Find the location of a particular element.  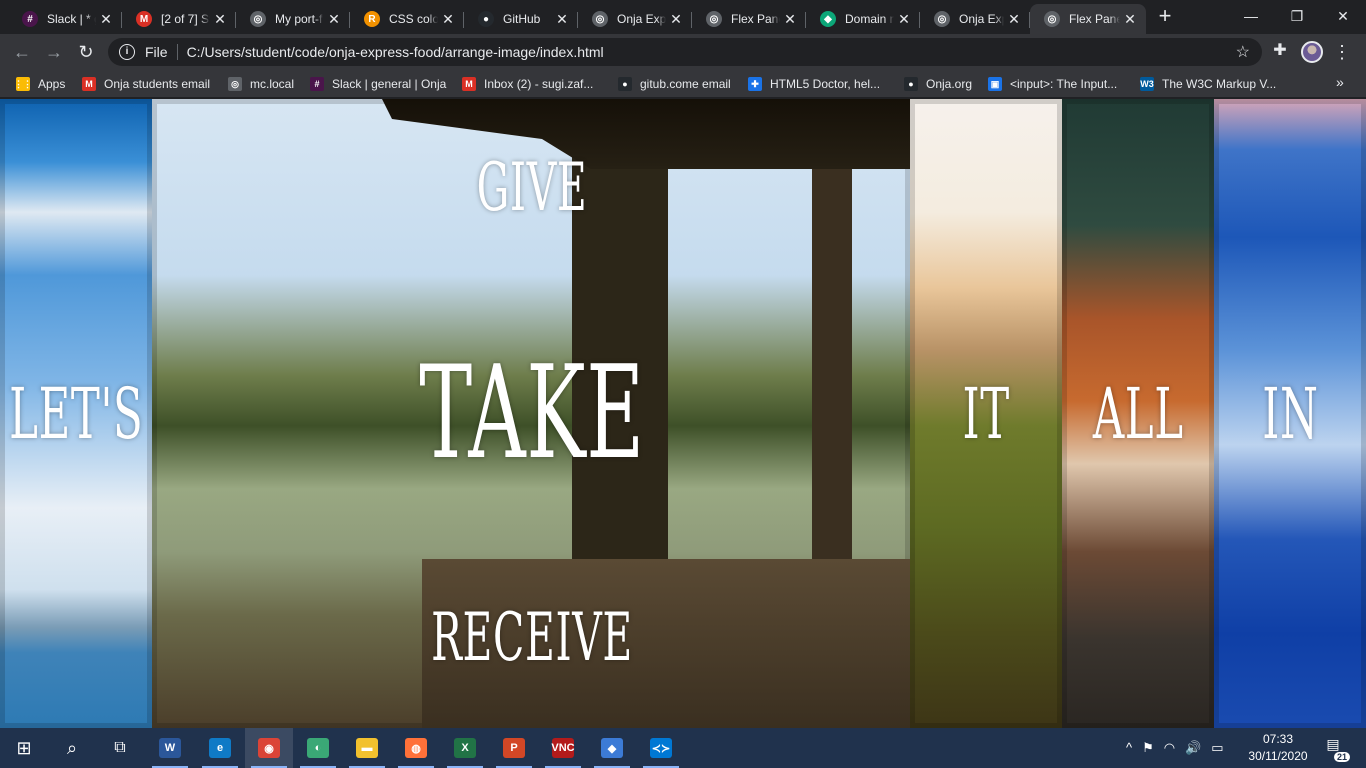

back-button: ← is located at coordinates (22, 52).